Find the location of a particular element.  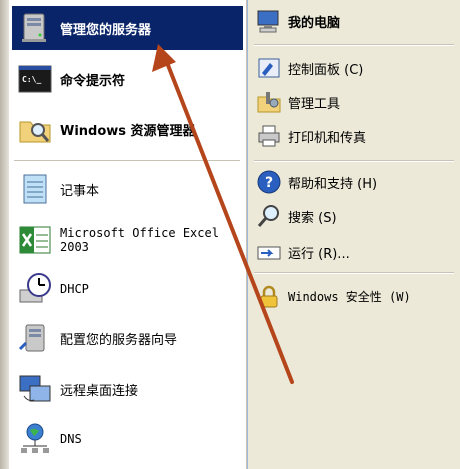

menu-item-my-computer: 我的电脑 is located at coordinates (298, 21).